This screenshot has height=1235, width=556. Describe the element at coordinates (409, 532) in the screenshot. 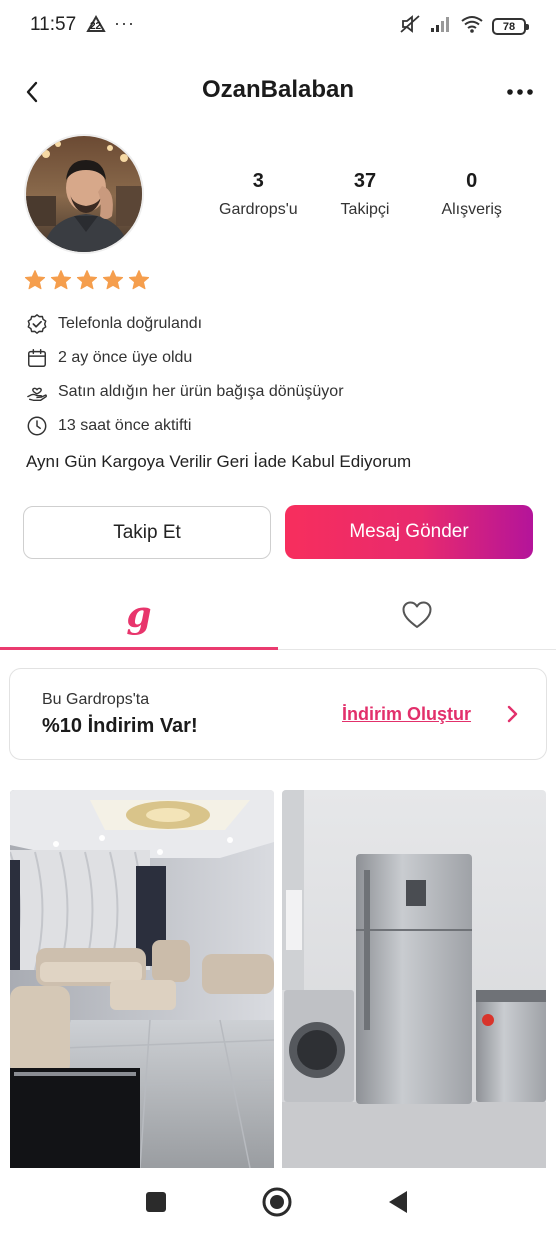

I see `send-message-button: Mesaj Gönder` at that location.